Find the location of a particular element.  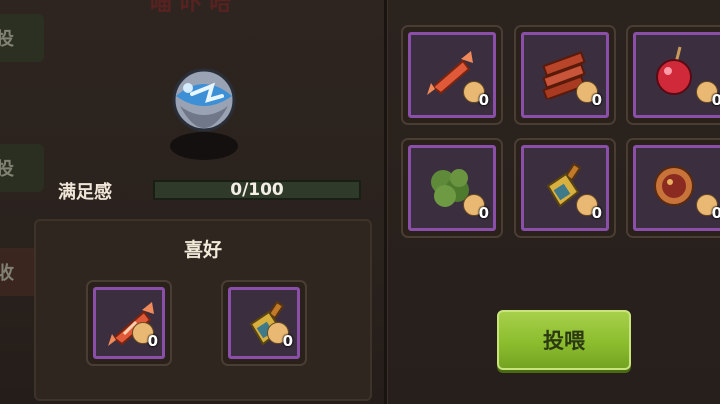

satiety-value: 0/100 is located at coordinates (257, 190).